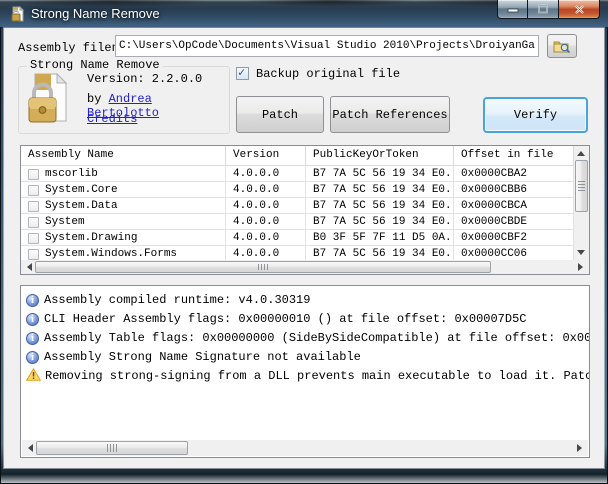 This screenshot has width=608, height=484. I want to click on vertical-scroll-thumb, so click(581, 186).